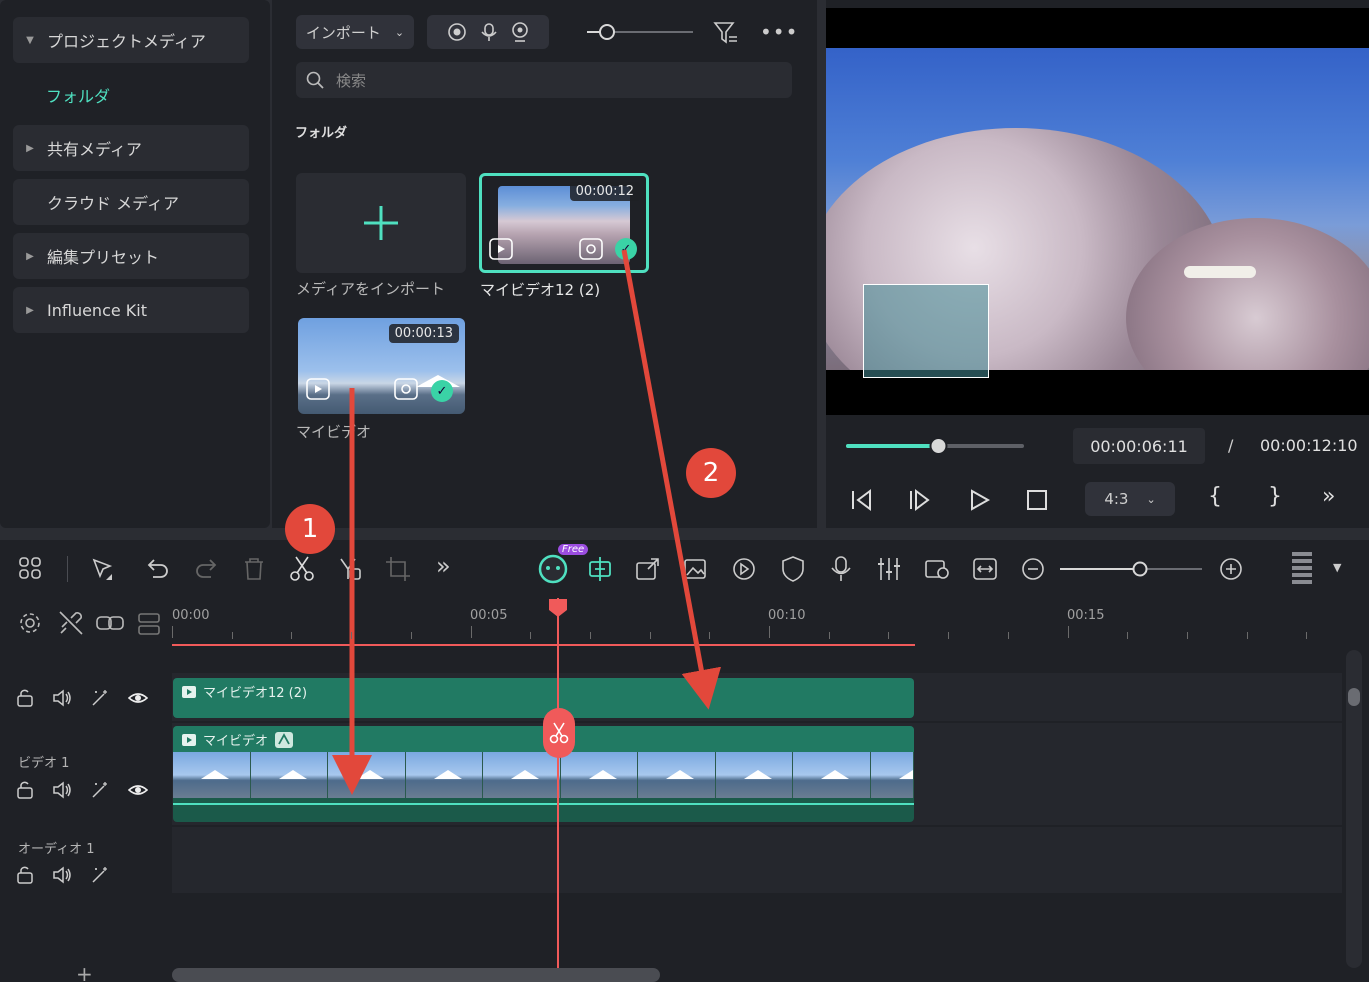 Image resolution: width=1369 pixels, height=982 pixels. I want to click on audio-visual-icon, so click(937, 569).